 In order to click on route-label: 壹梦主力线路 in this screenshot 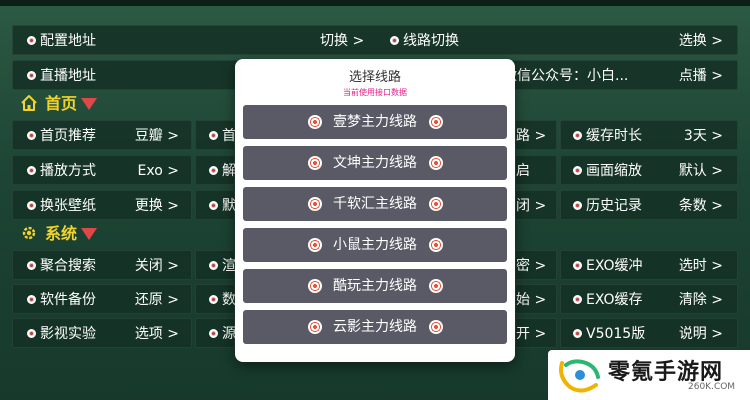, I will do `click(375, 122)`.